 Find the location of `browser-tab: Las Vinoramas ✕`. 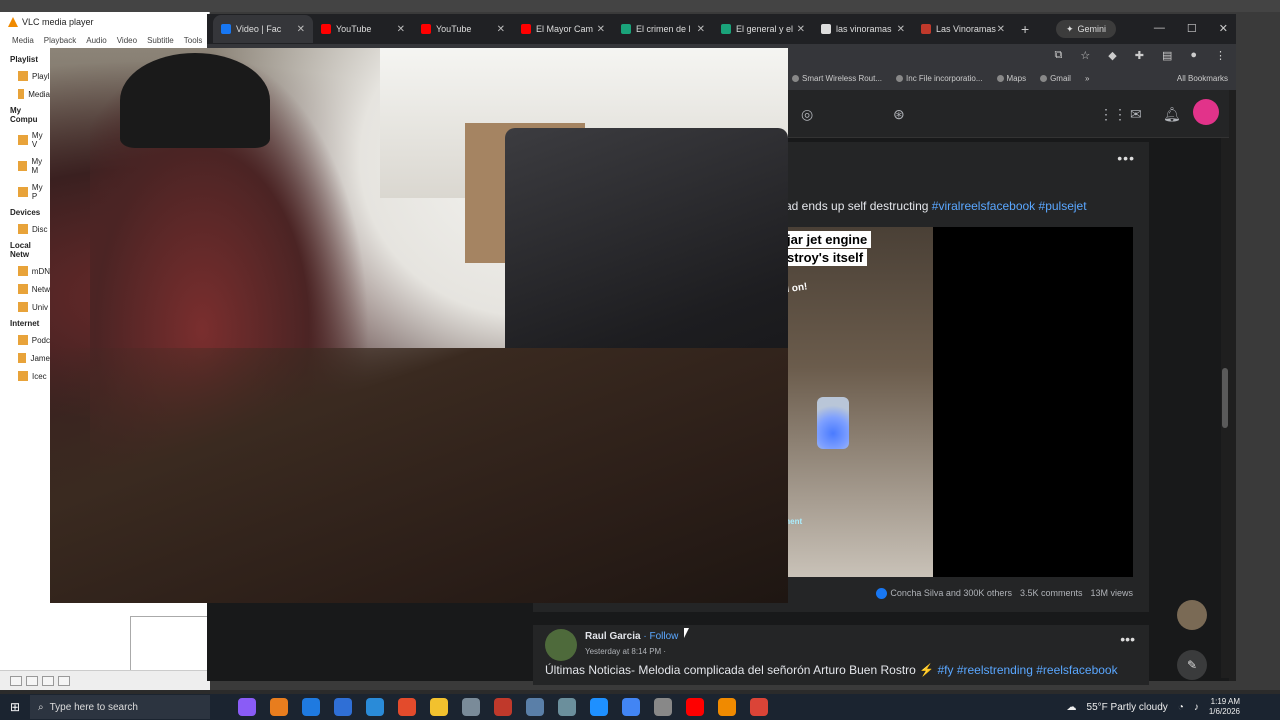

browser-tab: Las Vinoramas ✕ is located at coordinates (963, 29).